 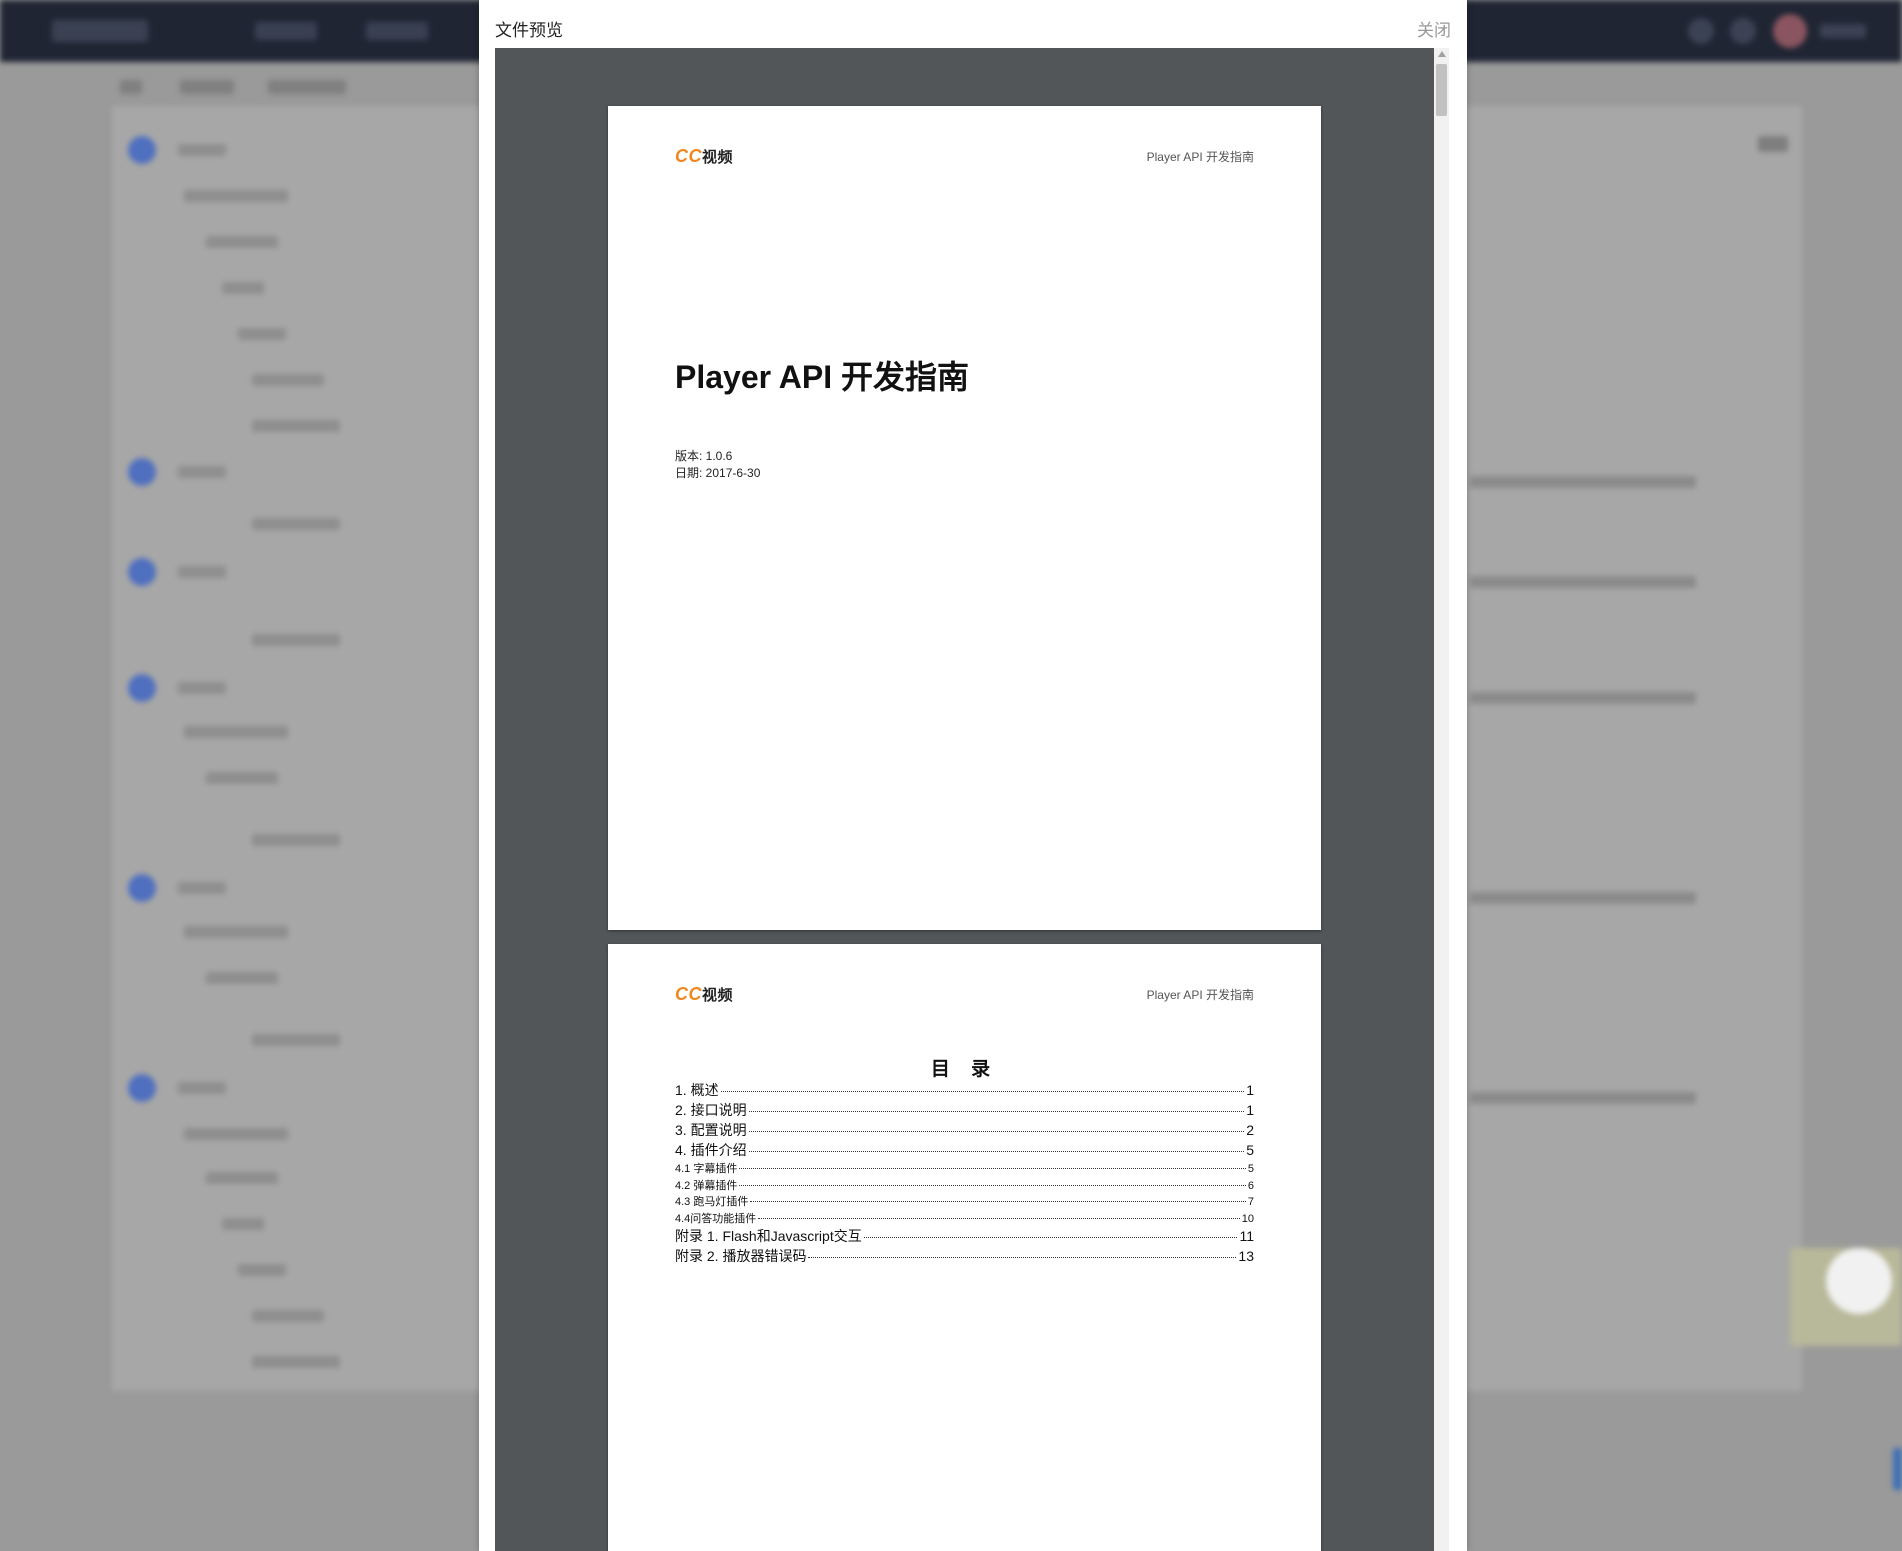 I want to click on document-title: Player API 开发指南, so click(x=822, y=377).